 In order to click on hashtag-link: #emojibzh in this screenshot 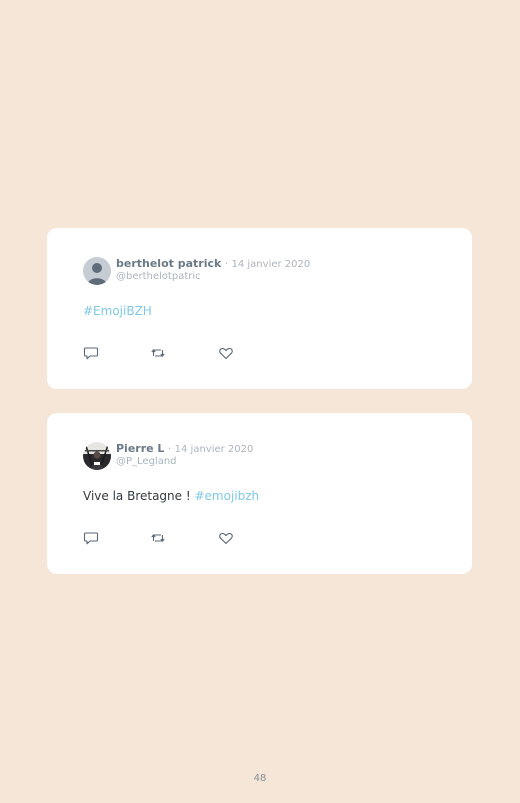, I will do `click(226, 496)`.